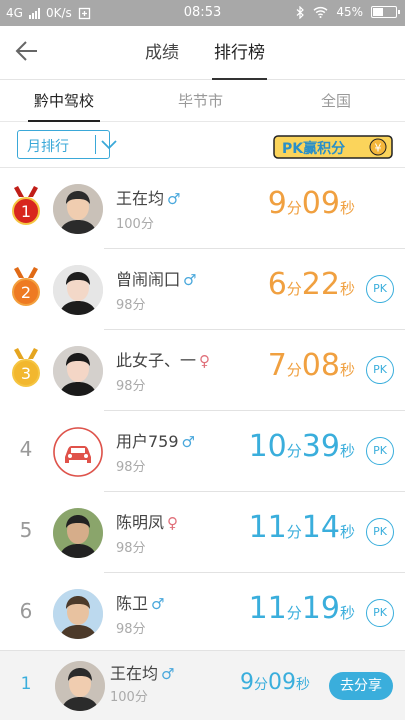  What do you see at coordinates (109, 145) in the screenshot?
I see `chevron-down-icon` at bounding box center [109, 145].